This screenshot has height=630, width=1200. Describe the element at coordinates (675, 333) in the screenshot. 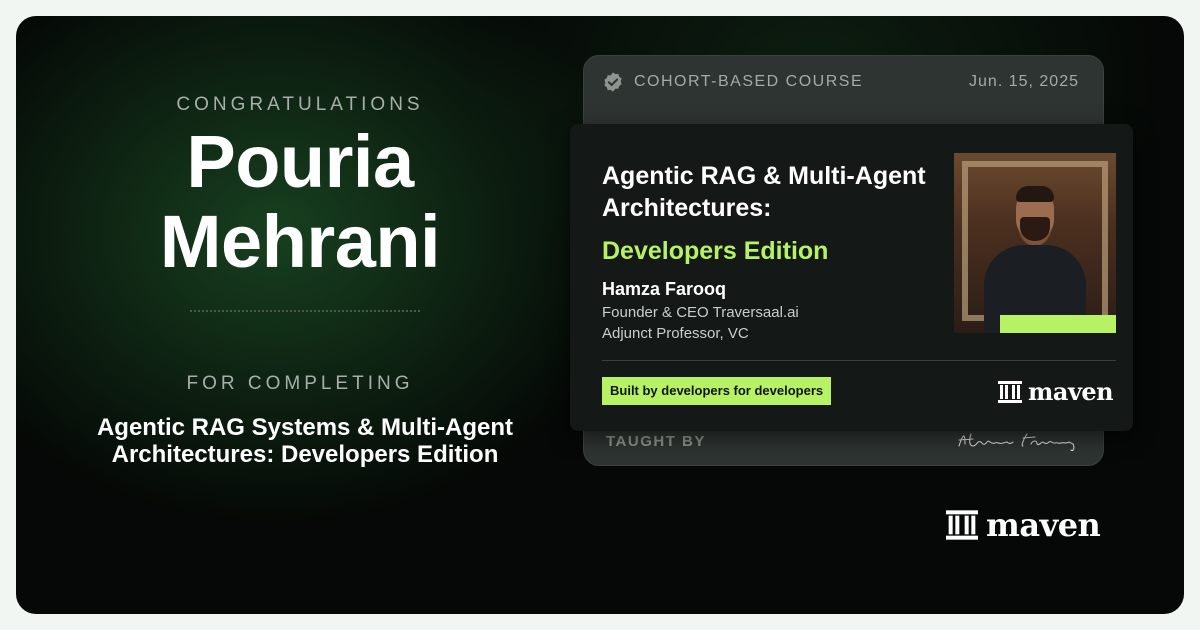

I see `instructor-role-secondary: Adjunct Professor, VC` at that location.